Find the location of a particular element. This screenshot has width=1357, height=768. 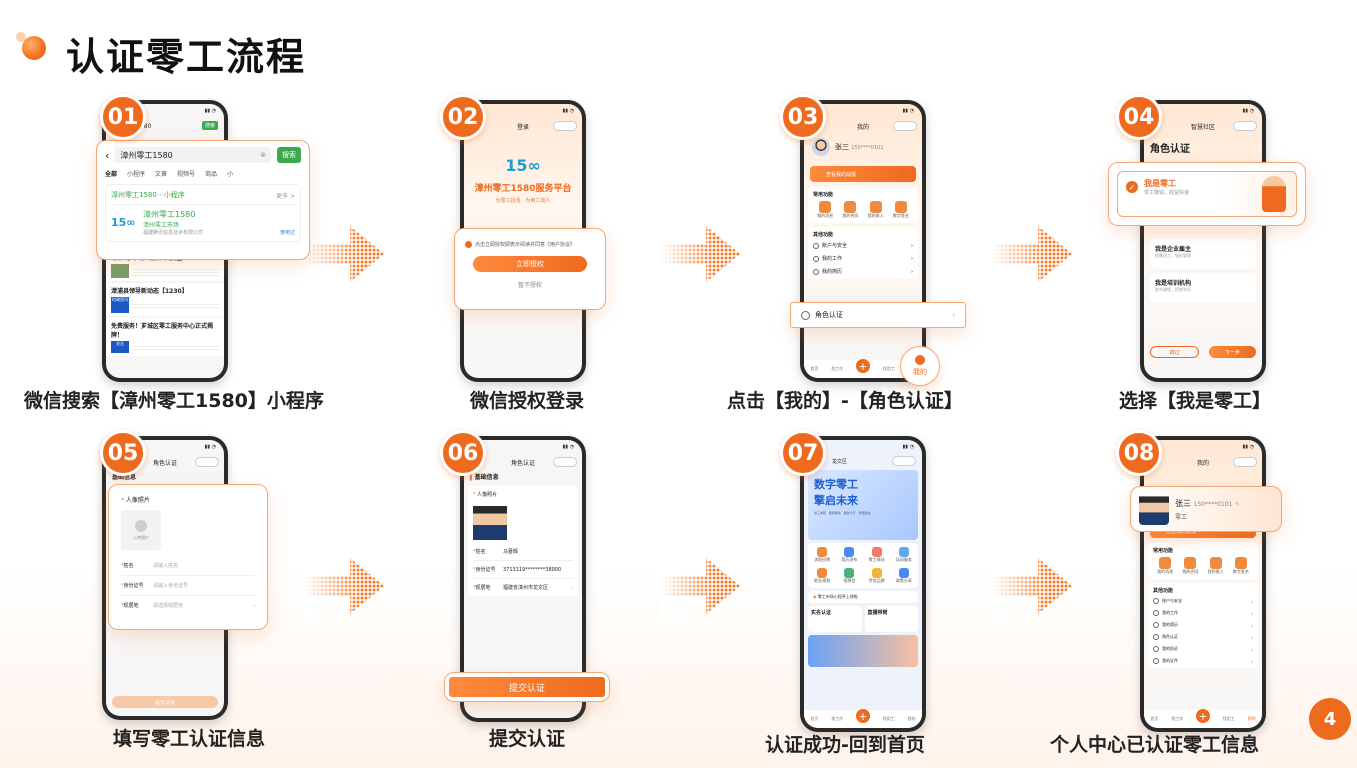

submit-button: 提交认证 is located at coordinates (527, 687).